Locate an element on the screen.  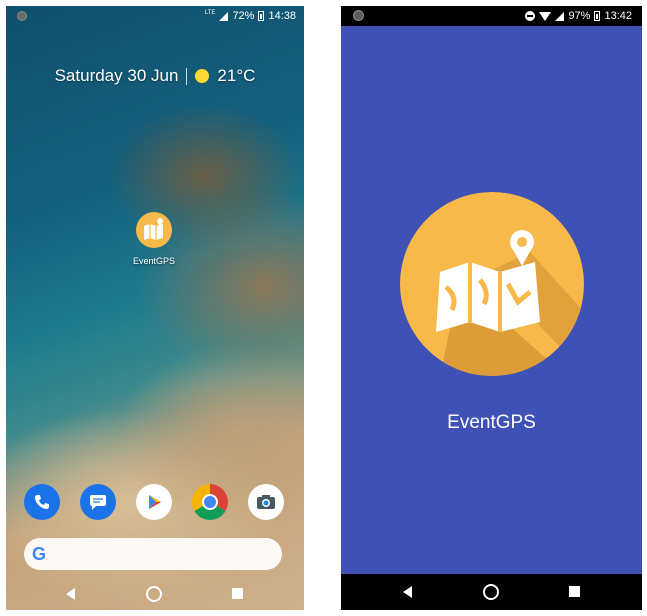
google-logo-icon: G is located at coordinates (39, 553).